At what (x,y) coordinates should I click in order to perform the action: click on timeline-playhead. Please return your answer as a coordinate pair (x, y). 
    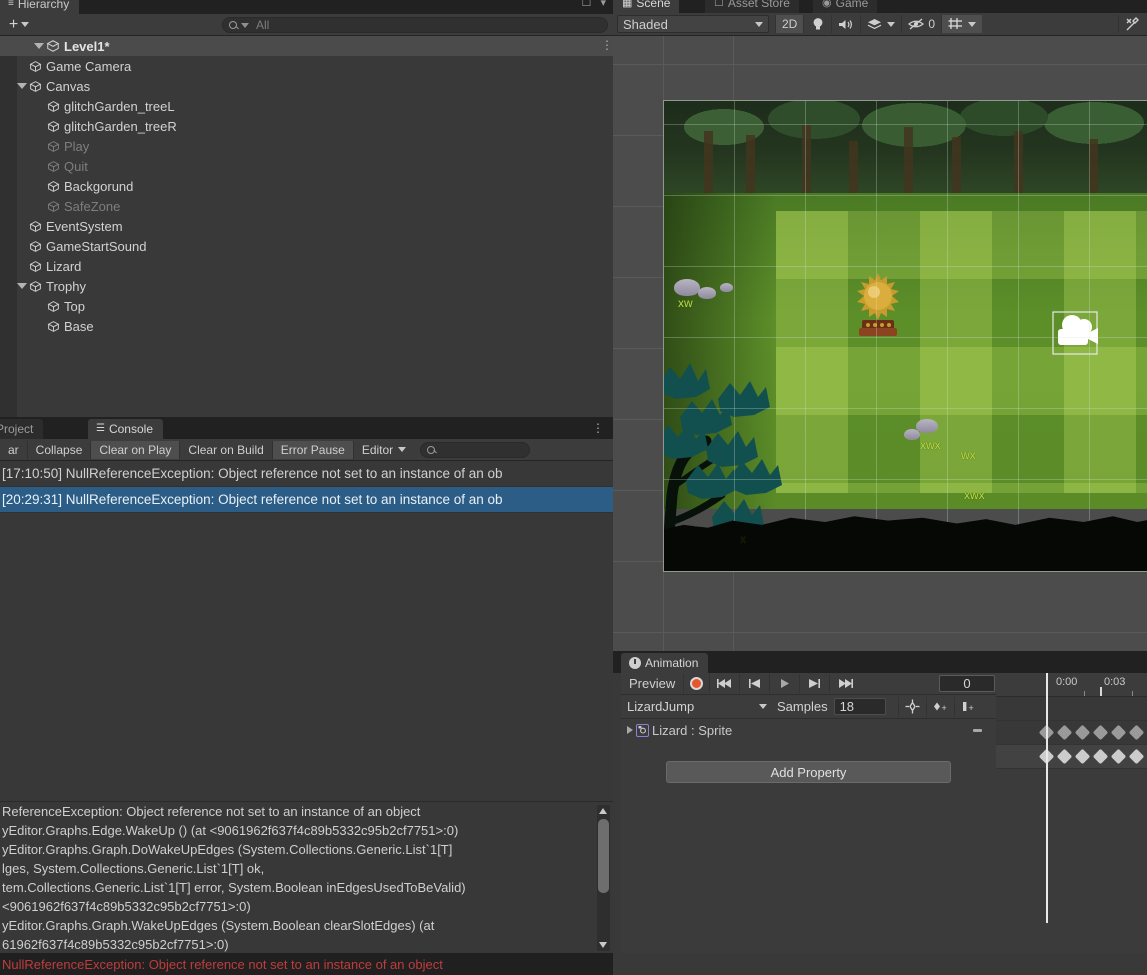
    Looking at the image, I should click on (1047, 798).